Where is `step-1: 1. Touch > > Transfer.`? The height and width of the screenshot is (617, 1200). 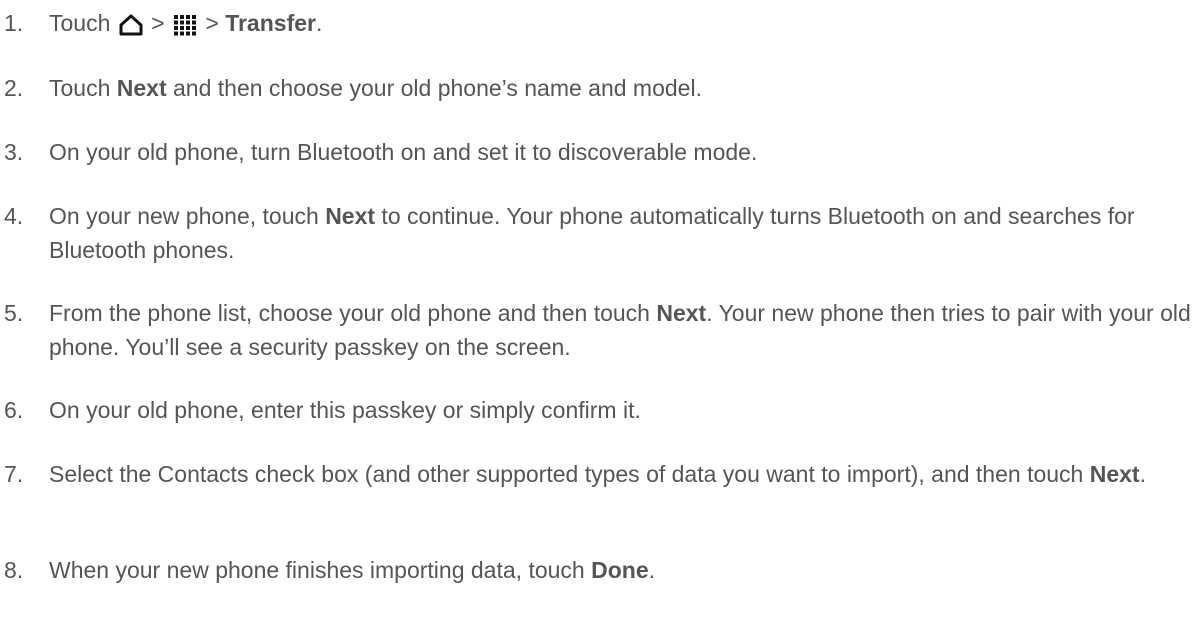
step-1: 1. Touch > > Transfer. is located at coordinates (597, 25).